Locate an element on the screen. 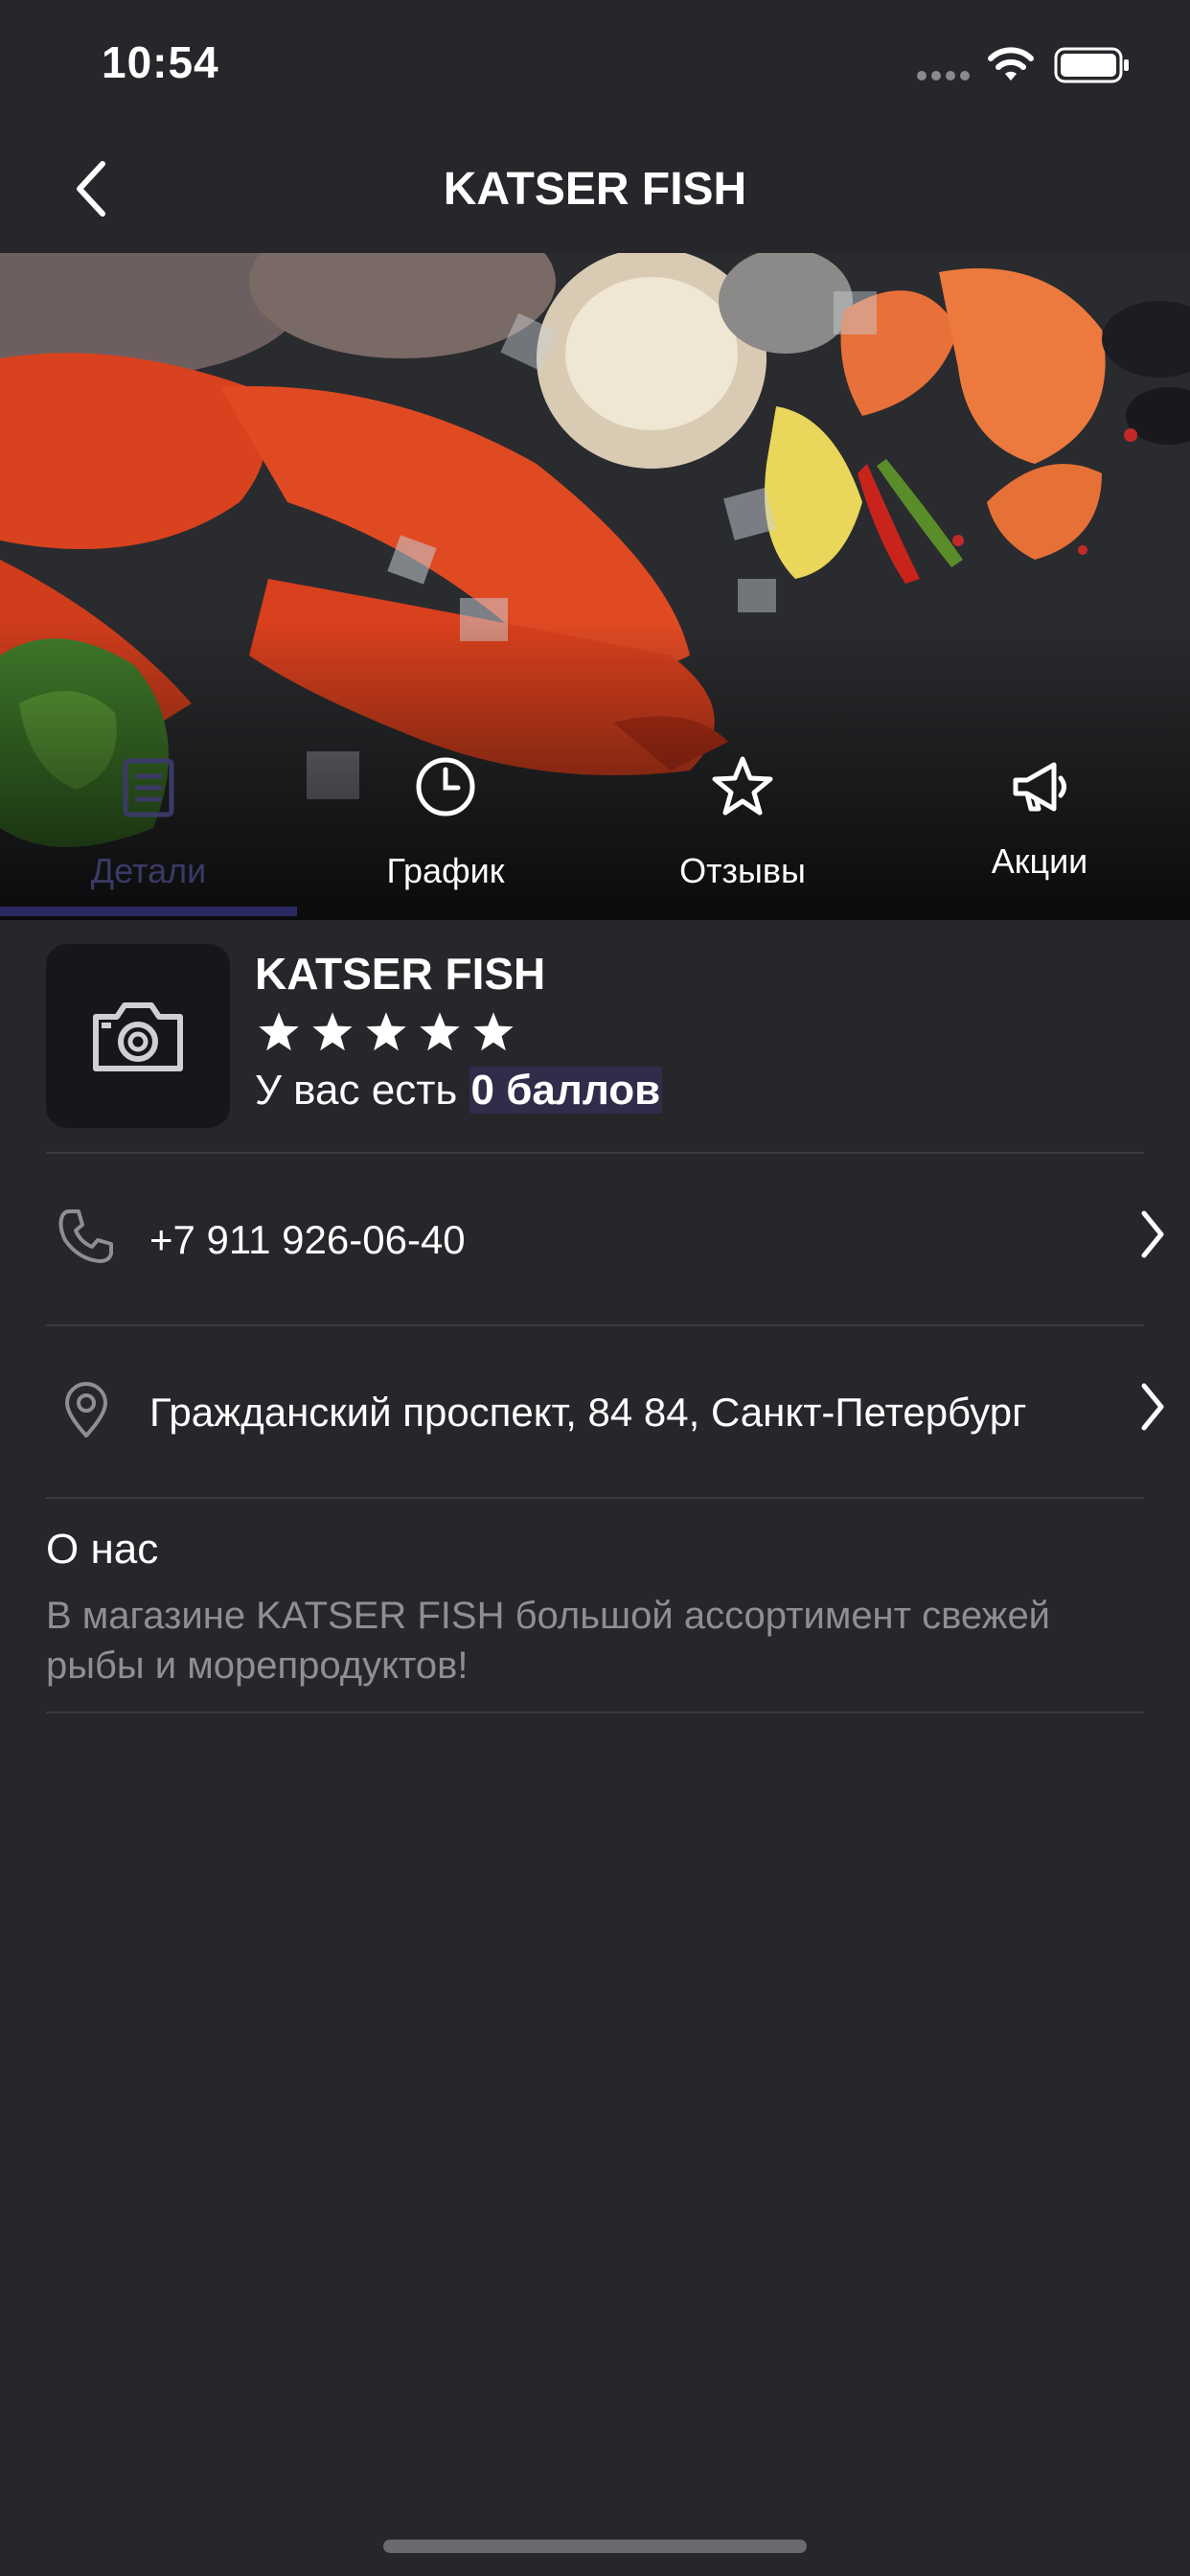 This screenshot has height=2576, width=1190. points-prefix: У вас есть is located at coordinates (357, 1090).